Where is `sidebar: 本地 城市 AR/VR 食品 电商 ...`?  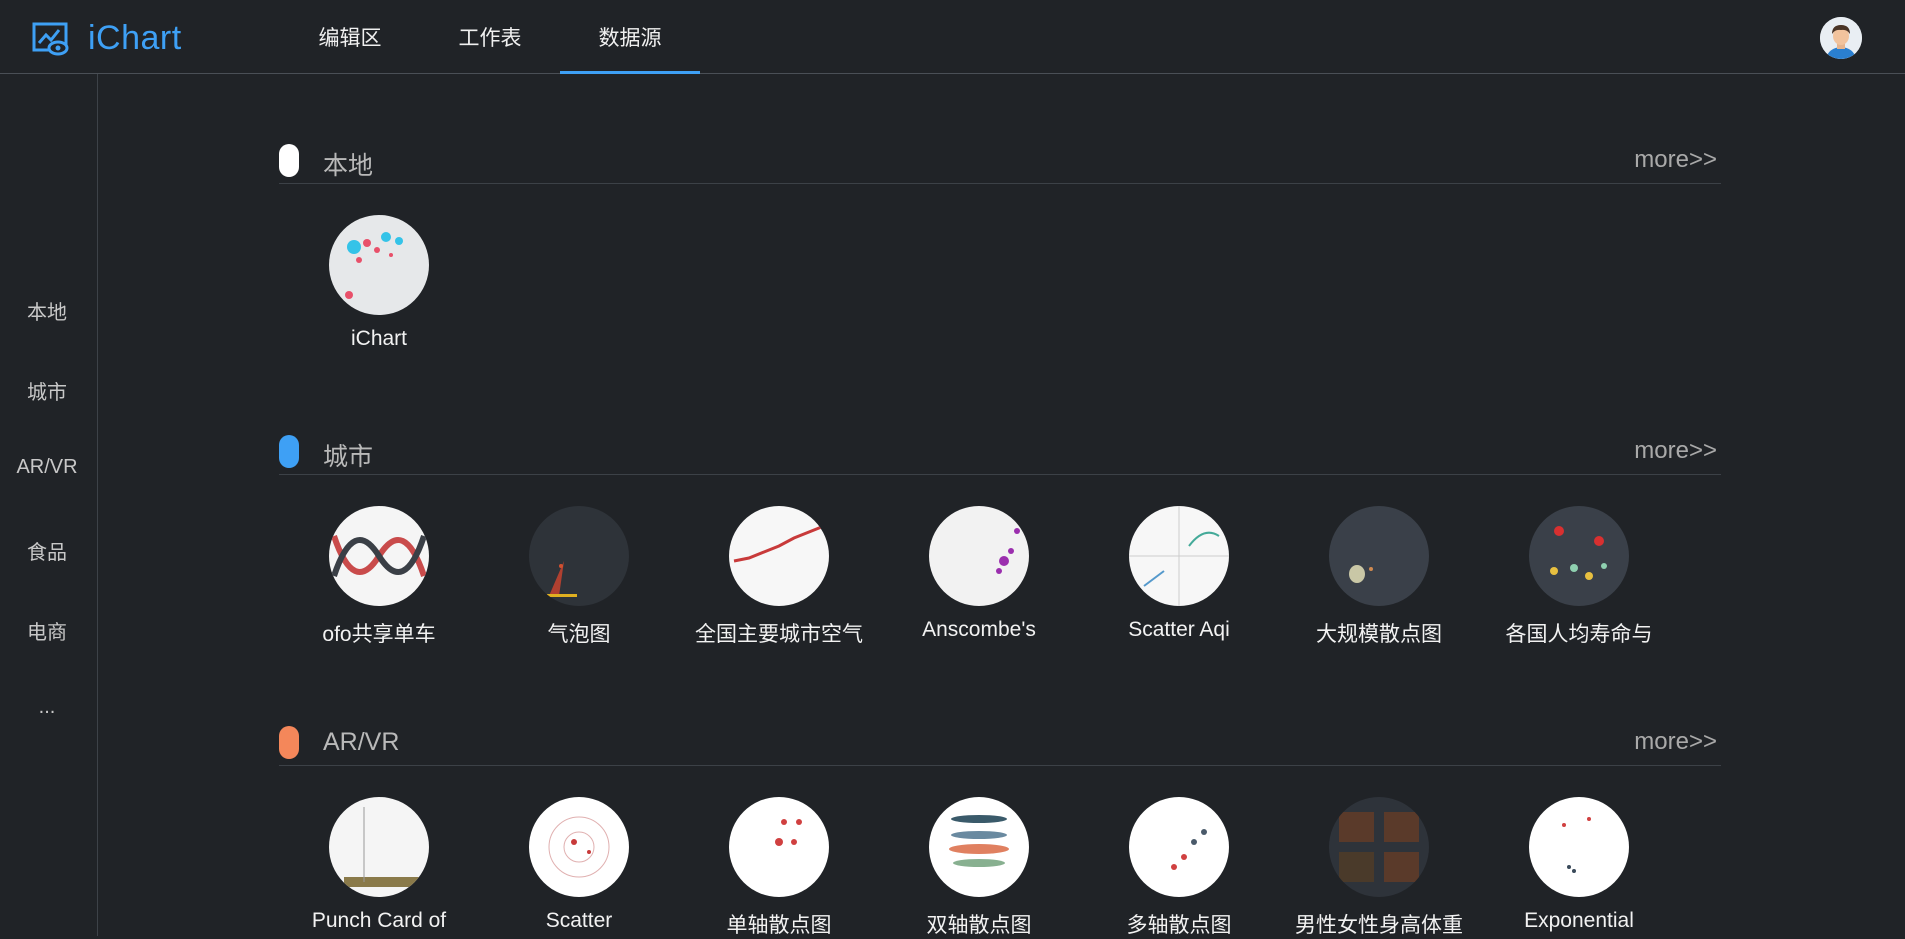
sidebar: 本地 城市 AR/VR 食品 电商 ... is located at coordinates (49, 505).